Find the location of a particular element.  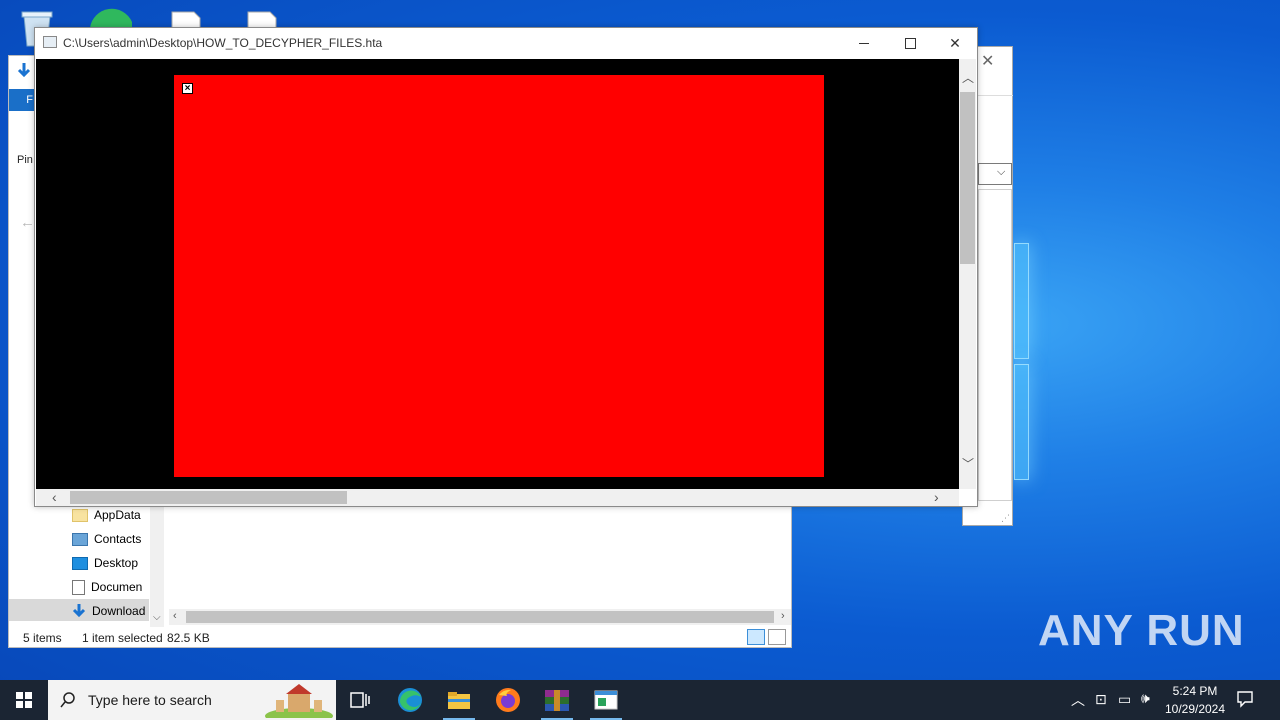

task-view-button is located at coordinates (360, 700).